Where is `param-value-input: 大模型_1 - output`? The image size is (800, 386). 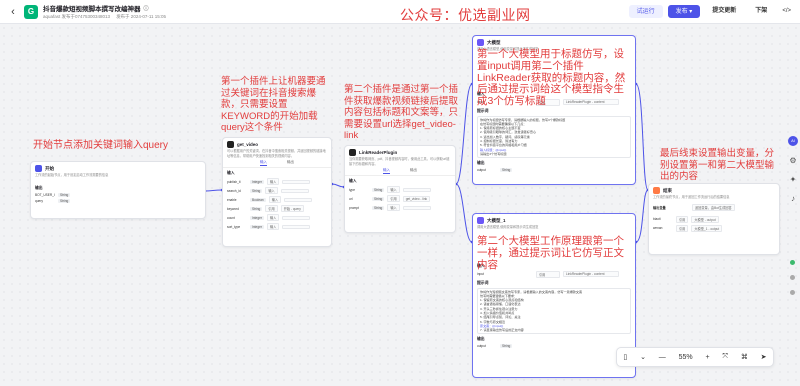
param-value-input: 大模型_1 - output is located at coordinates (707, 228).